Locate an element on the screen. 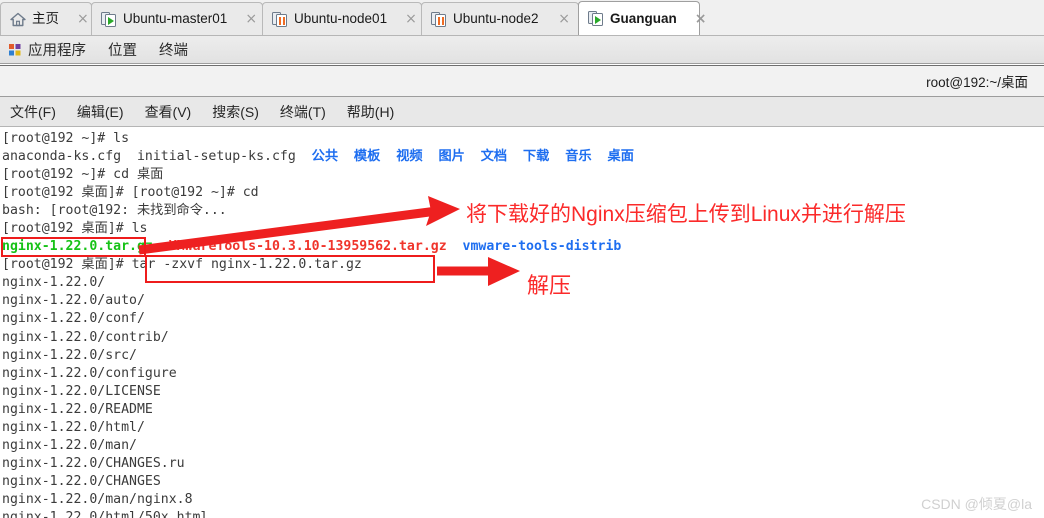  vm-tab-Ubuntu-master01: Ubuntu-master01 × is located at coordinates (177, 18).